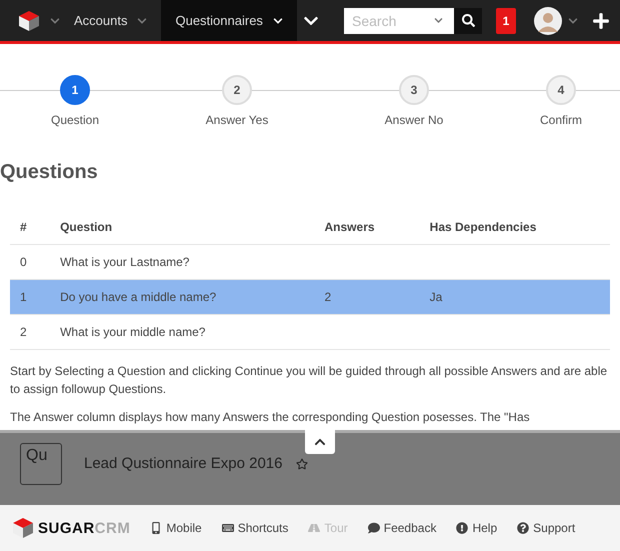 Image resolution: width=620 pixels, height=551 pixels. What do you see at coordinates (156, 528) in the screenshot?
I see `phone-icon` at bounding box center [156, 528].